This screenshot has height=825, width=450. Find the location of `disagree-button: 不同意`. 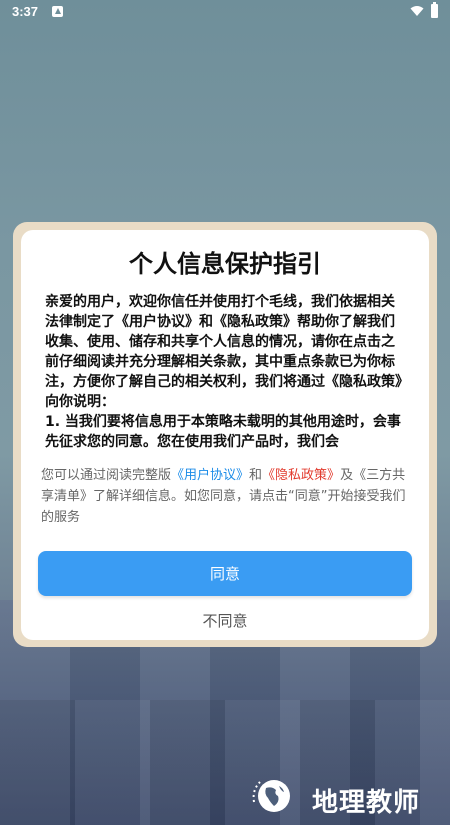

disagree-button: 不同意 is located at coordinates (225, 620).